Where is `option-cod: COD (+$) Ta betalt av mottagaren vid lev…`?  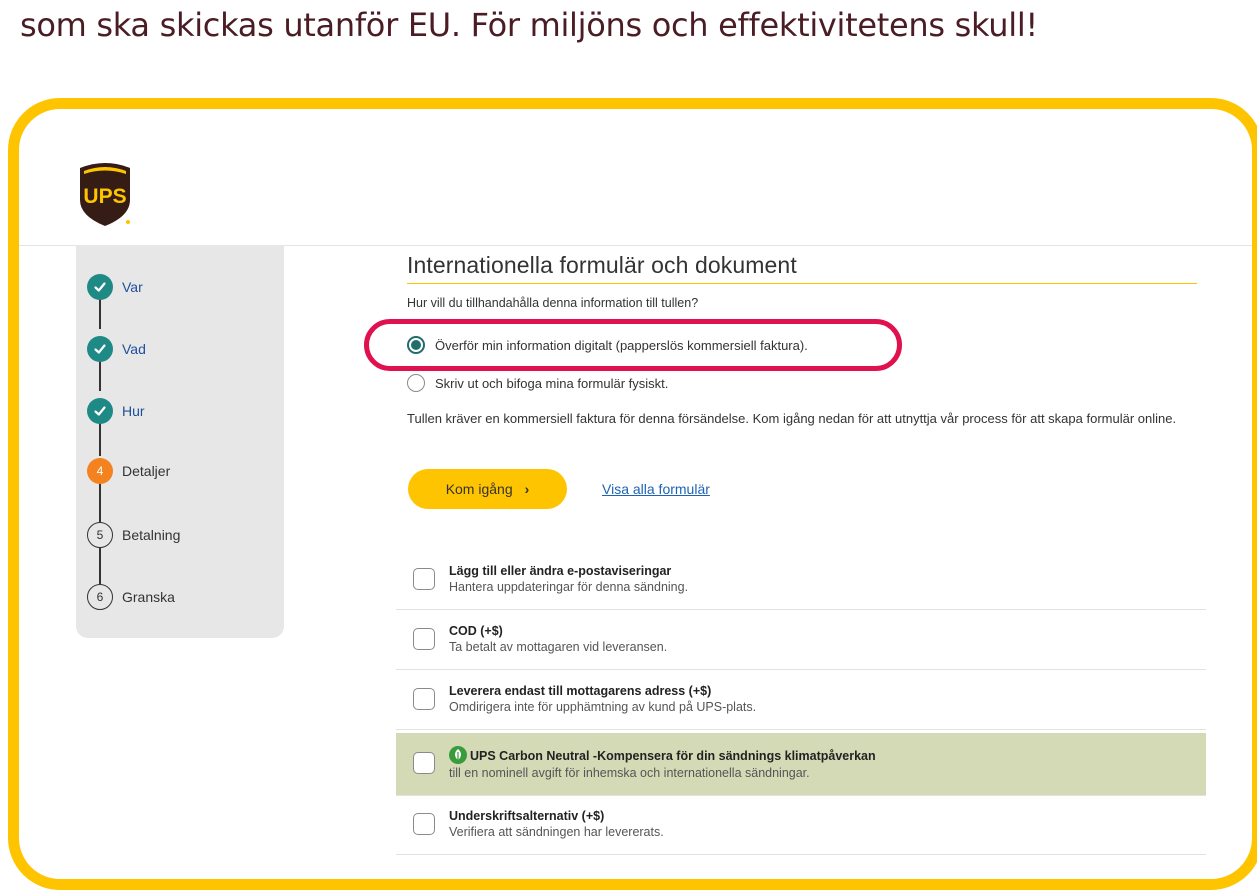
option-cod: COD (+$) Ta betalt av mottagaren vid lev… is located at coordinates (801, 642).